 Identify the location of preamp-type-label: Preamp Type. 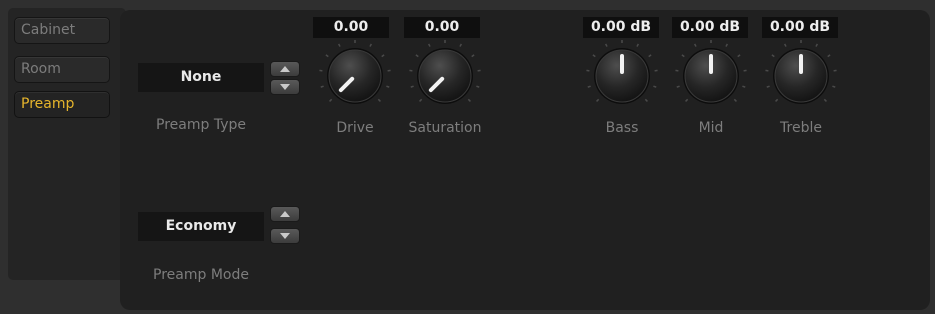
(201, 125).